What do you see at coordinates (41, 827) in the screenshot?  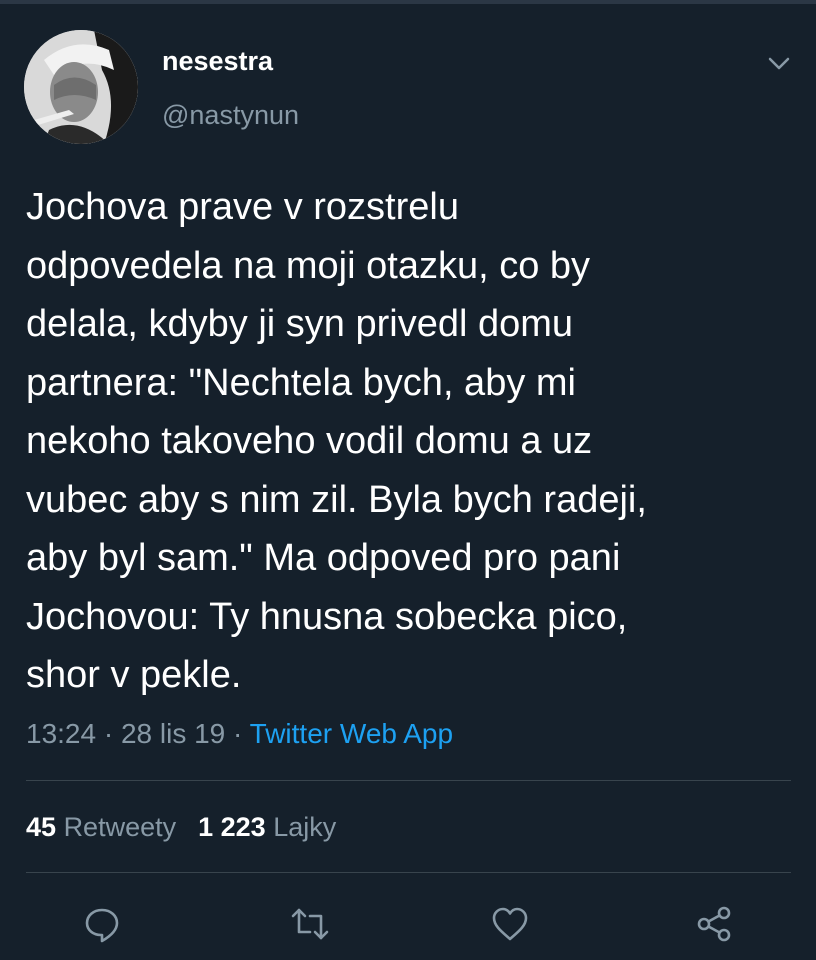 I see `retweets-count: 45` at bounding box center [41, 827].